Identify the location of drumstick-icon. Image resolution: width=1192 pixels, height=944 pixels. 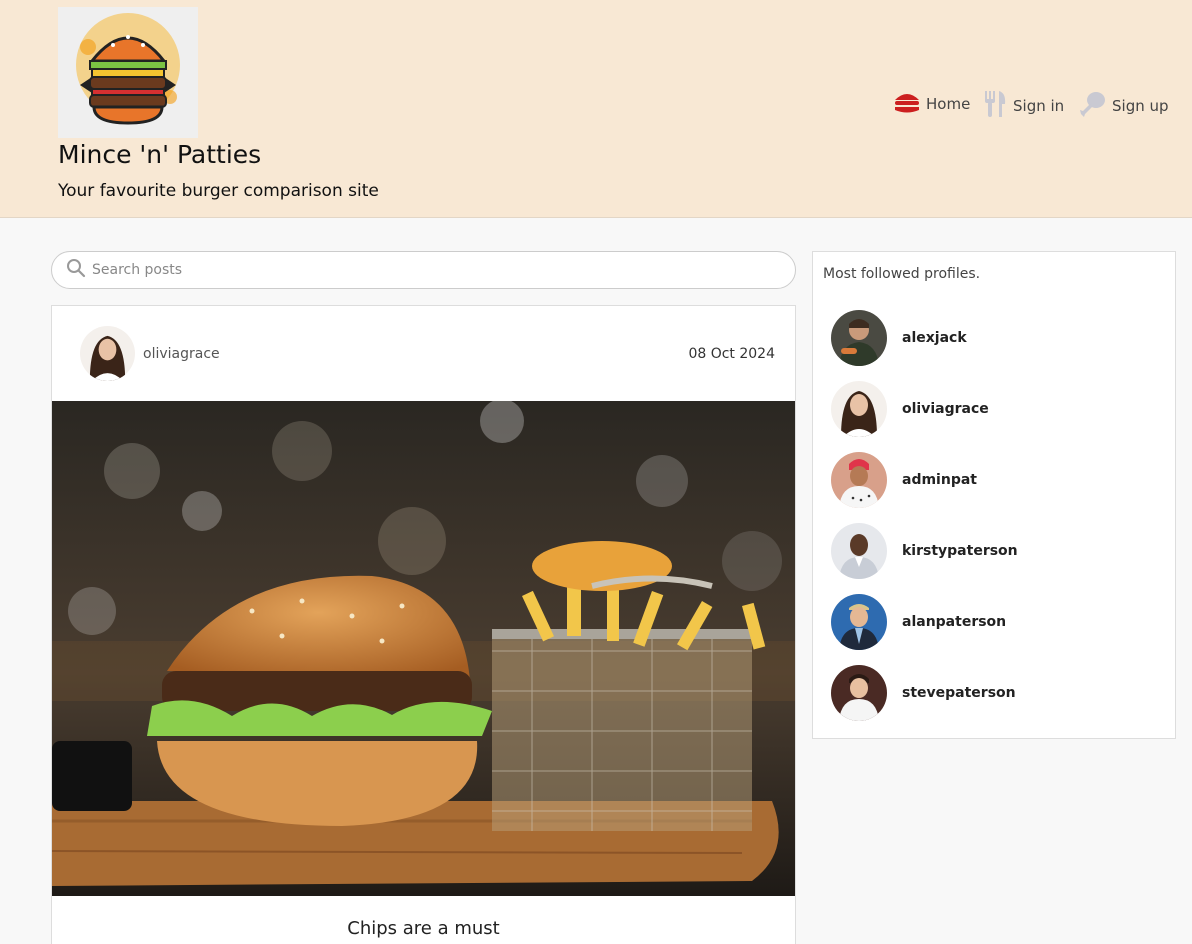
(1092, 106).